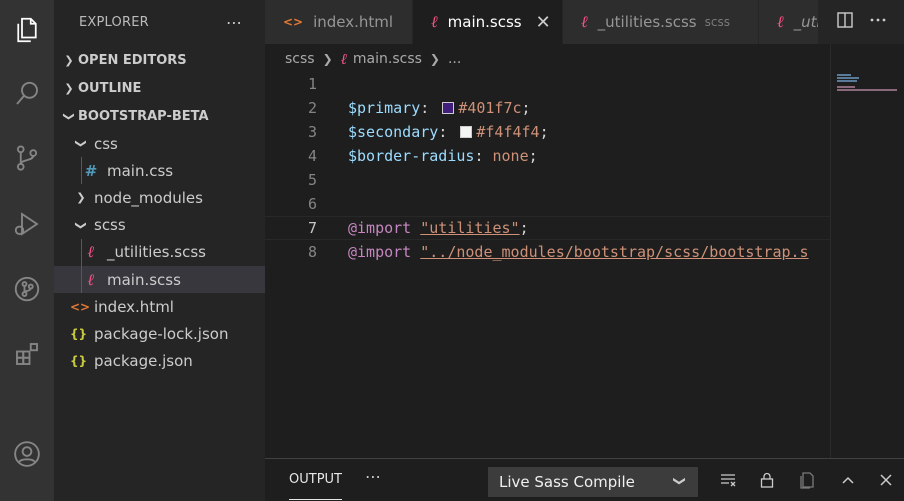 The width and height of the screenshot is (904, 501). What do you see at coordinates (159, 88) in the screenshot?
I see `section-outline: ❯ OUTLINE` at bounding box center [159, 88].